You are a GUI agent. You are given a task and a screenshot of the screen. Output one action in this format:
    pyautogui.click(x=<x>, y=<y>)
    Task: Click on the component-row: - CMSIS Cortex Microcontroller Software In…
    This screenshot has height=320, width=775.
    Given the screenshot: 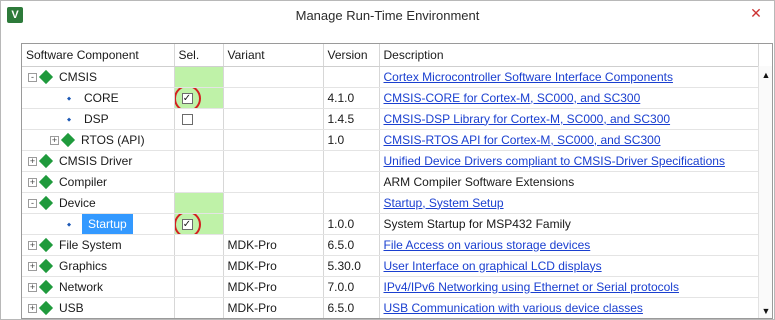 What is the action you would take?
    pyautogui.click(x=390, y=77)
    